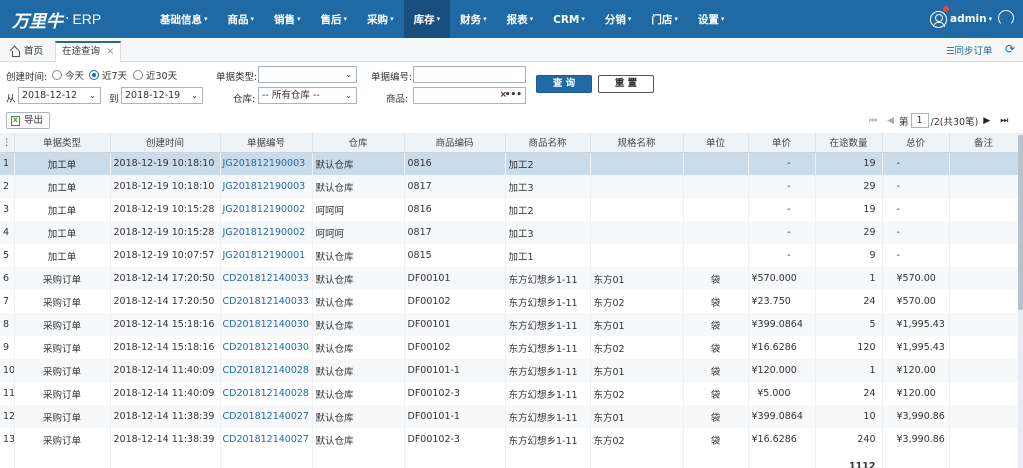  I want to click on warehouse-select: -- 所有仓库 -- ⌄, so click(307, 95).